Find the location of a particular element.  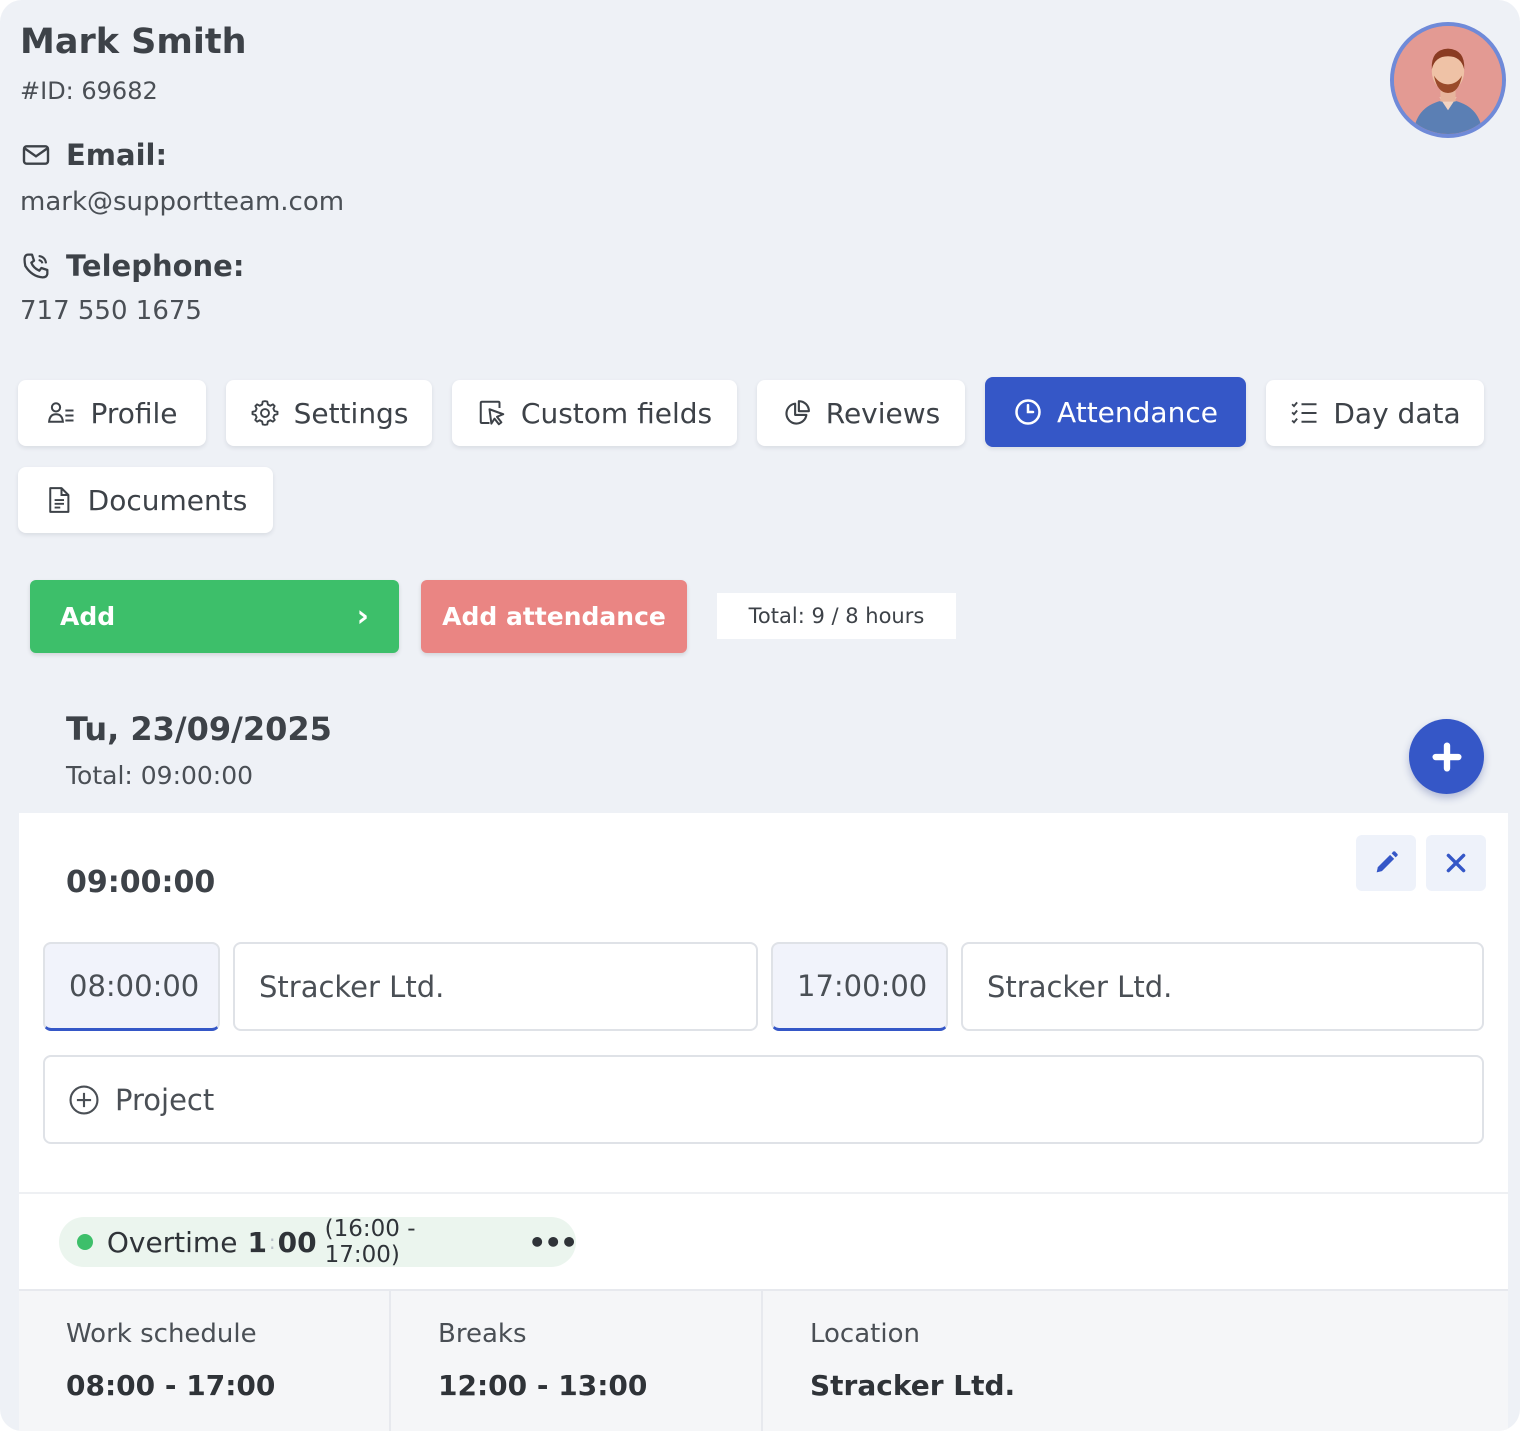

gear-icon is located at coordinates (265, 413).